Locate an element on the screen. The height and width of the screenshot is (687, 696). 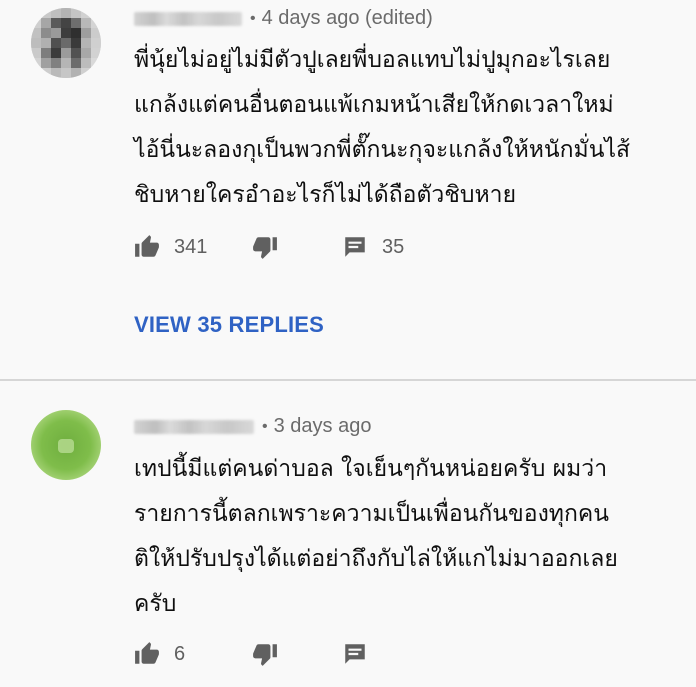
blurred-avatar-icon is located at coordinates (66, 43).